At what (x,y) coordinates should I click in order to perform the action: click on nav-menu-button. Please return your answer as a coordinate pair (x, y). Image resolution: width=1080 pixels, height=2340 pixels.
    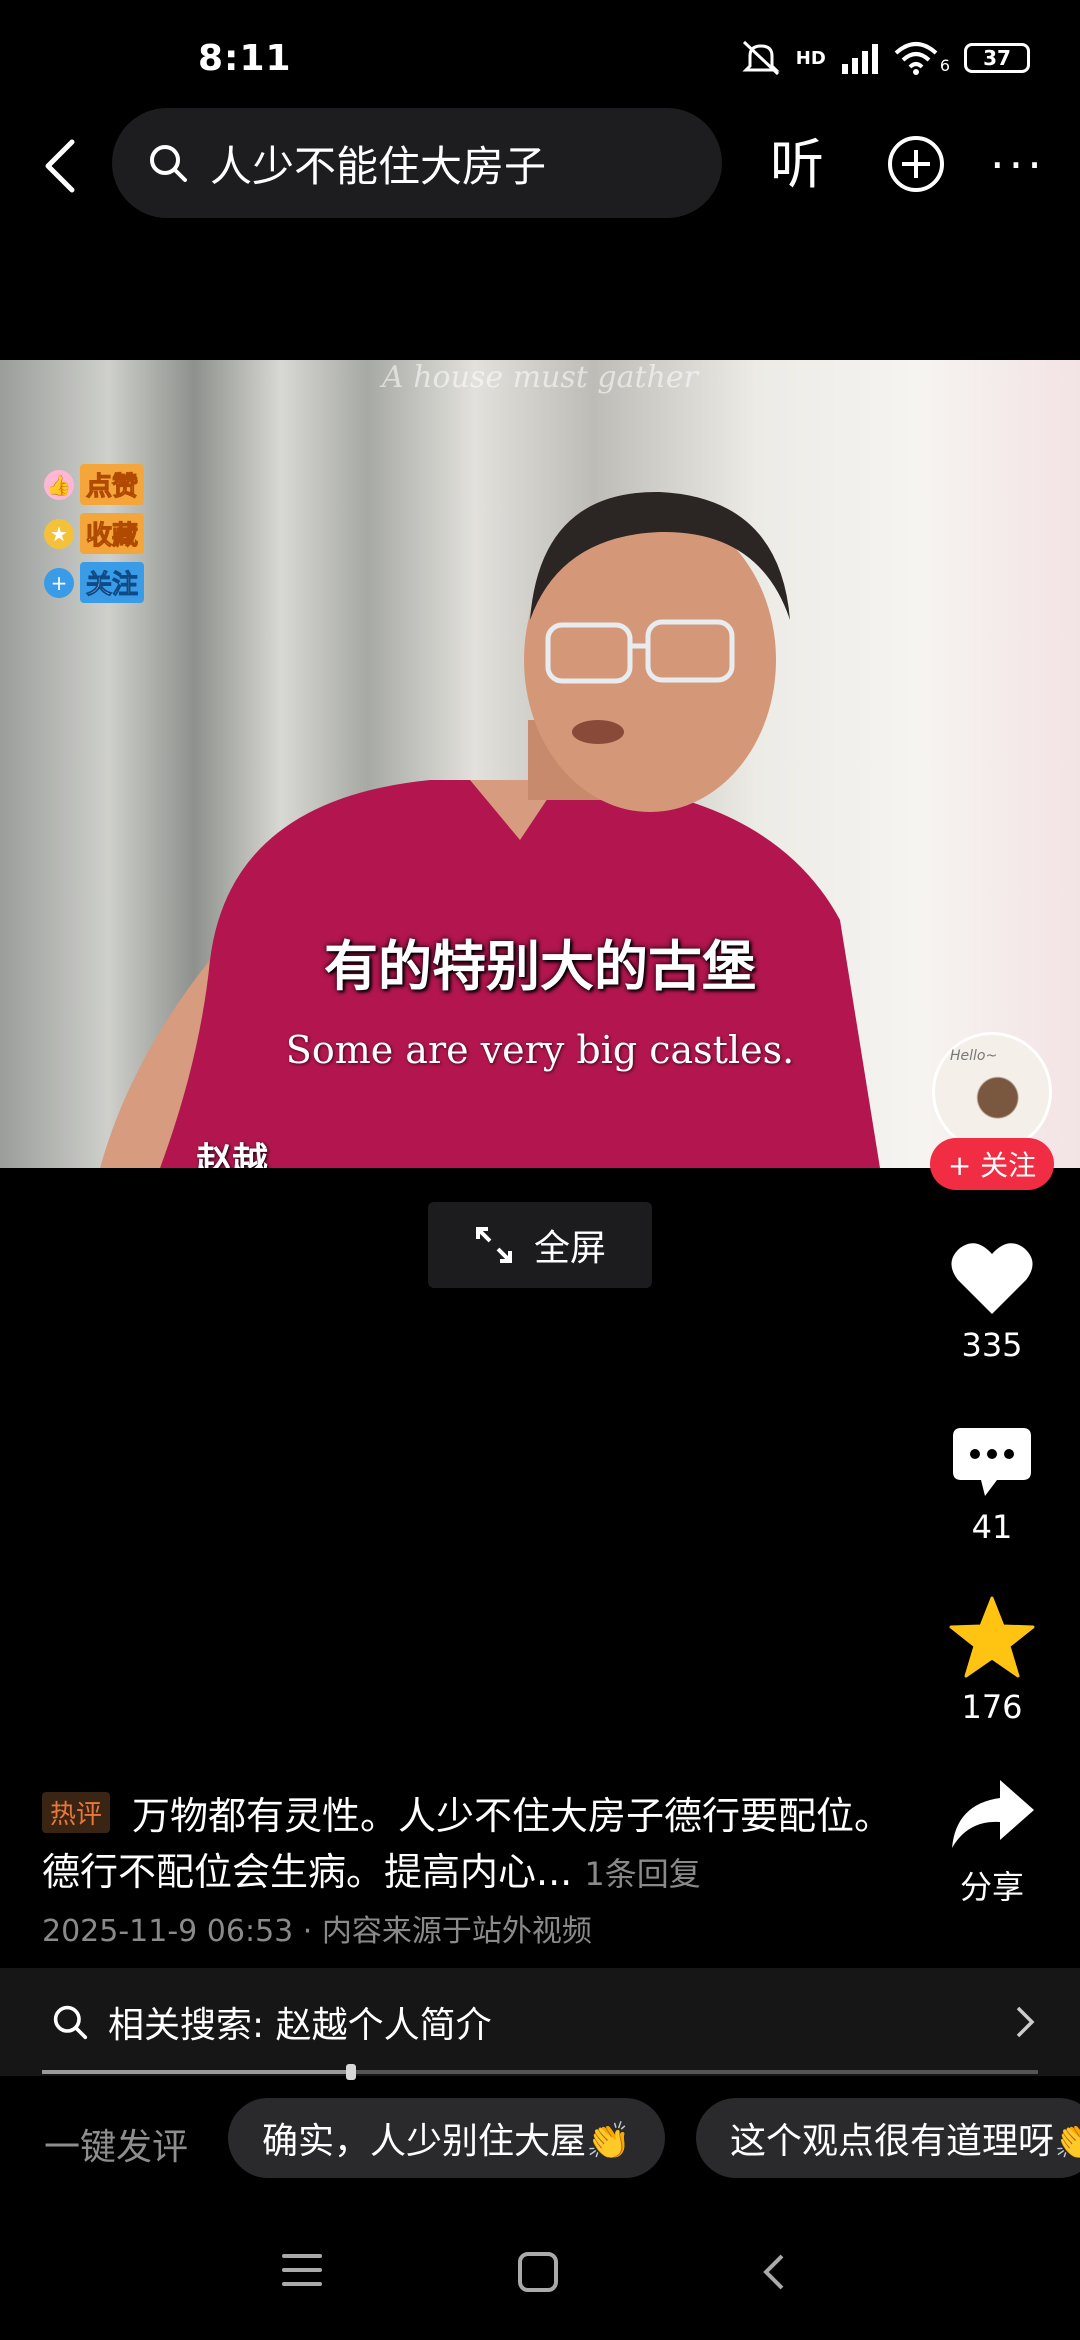
    Looking at the image, I should click on (302, 2272).